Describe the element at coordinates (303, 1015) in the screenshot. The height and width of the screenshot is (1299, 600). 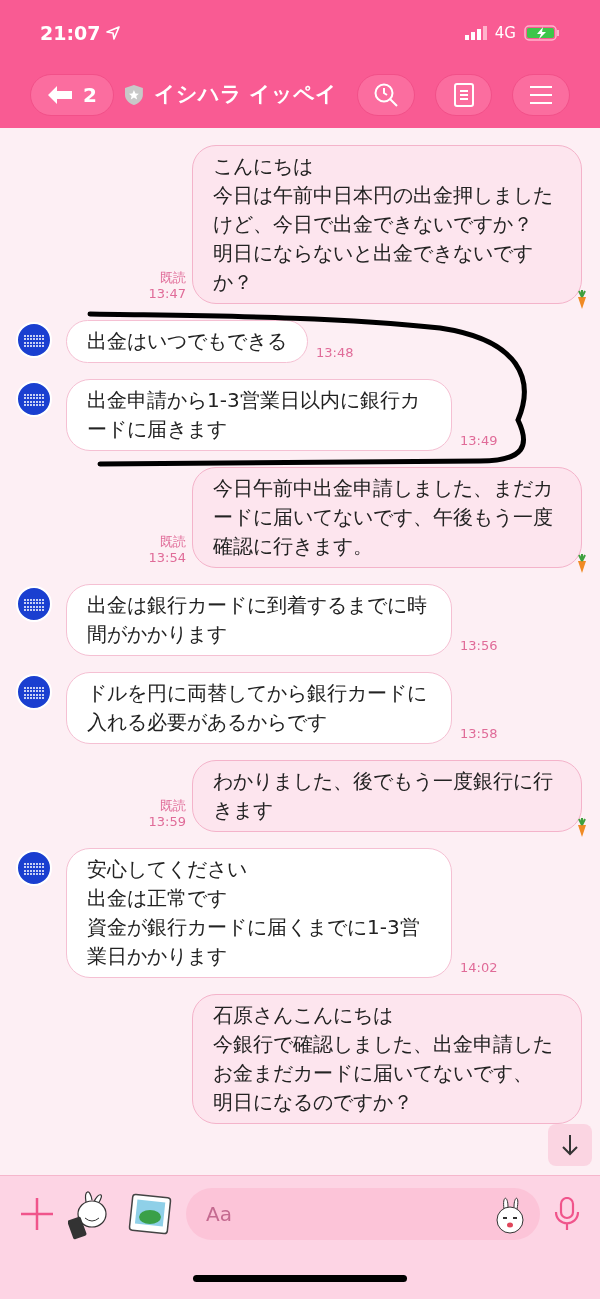
I see `message-text: 石原さんこんにちは` at that location.